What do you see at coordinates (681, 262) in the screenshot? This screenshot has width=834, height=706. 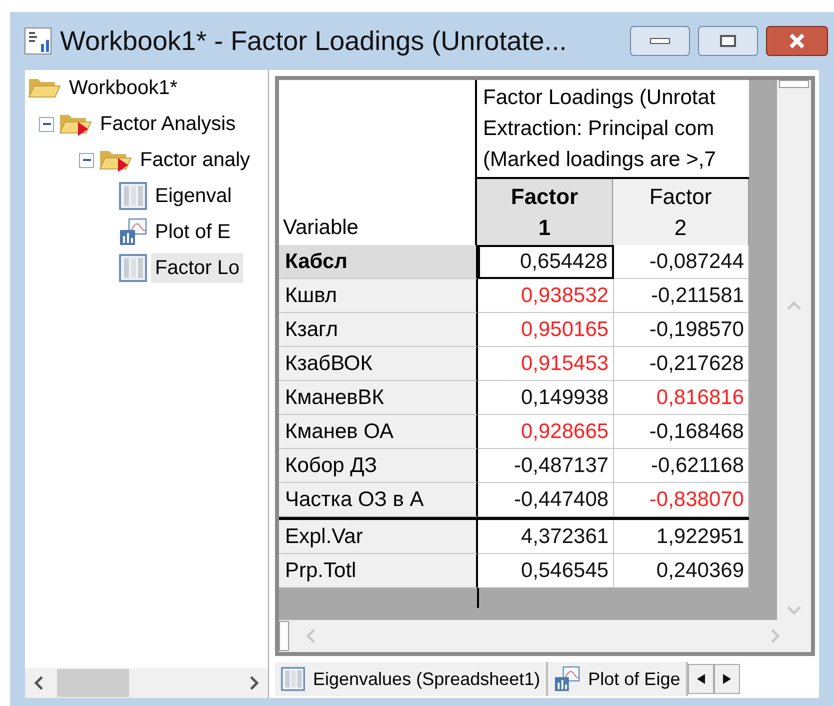 I see `table-cell: -0,087244` at bounding box center [681, 262].